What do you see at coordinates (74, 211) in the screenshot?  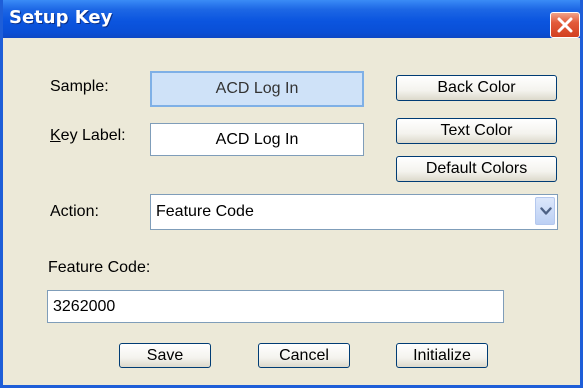 I see `action-label: Action:` at bounding box center [74, 211].